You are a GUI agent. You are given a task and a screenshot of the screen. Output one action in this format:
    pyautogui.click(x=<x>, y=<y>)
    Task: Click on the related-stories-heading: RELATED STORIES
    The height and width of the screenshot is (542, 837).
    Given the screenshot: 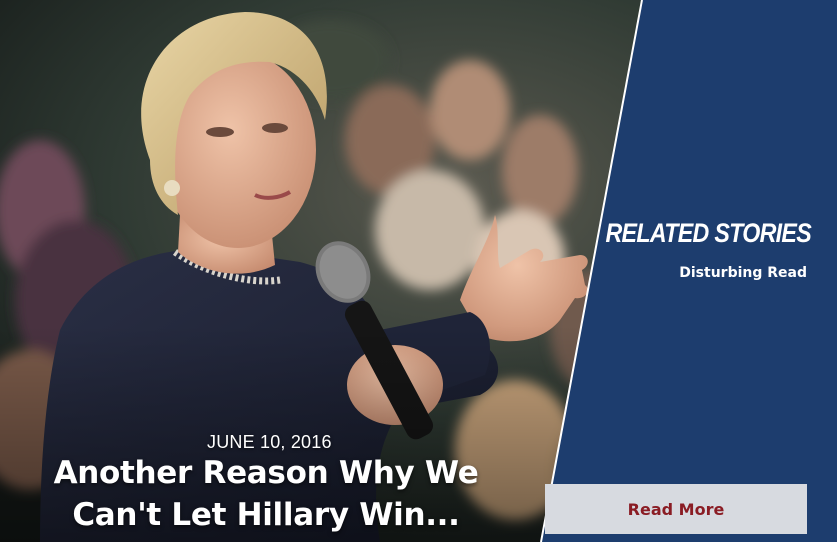 What is the action you would take?
    pyautogui.click(x=708, y=233)
    